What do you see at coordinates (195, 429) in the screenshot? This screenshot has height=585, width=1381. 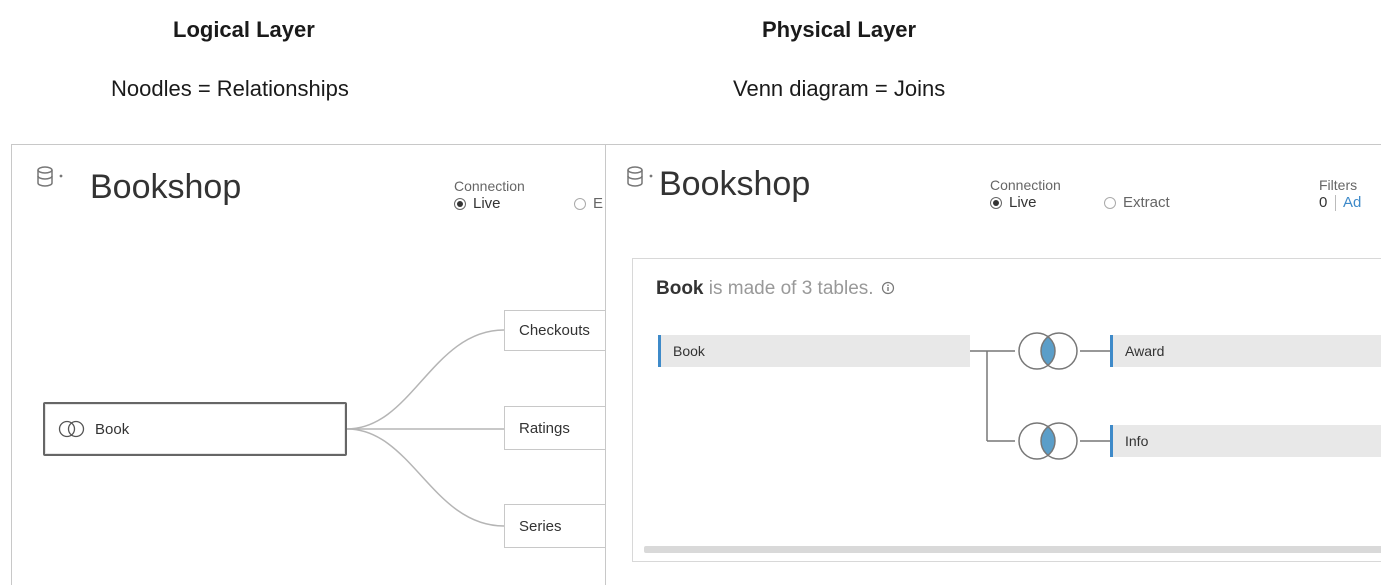 I see `table-book: Book` at bounding box center [195, 429].